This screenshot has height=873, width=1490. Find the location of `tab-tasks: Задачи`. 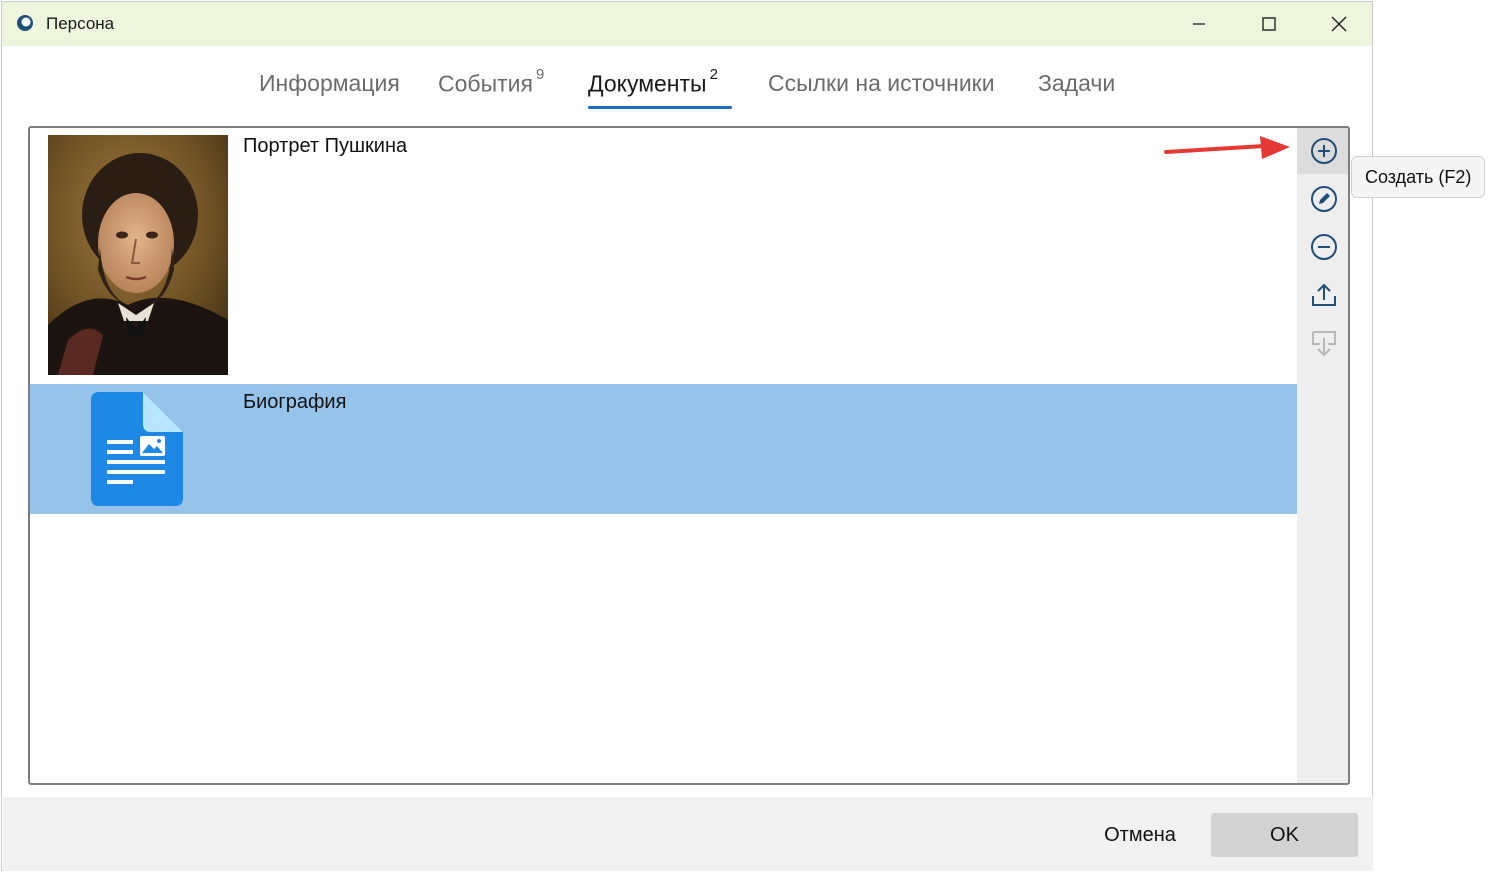

tab-tasks: Задачи is located at coordinates (1076, 83).